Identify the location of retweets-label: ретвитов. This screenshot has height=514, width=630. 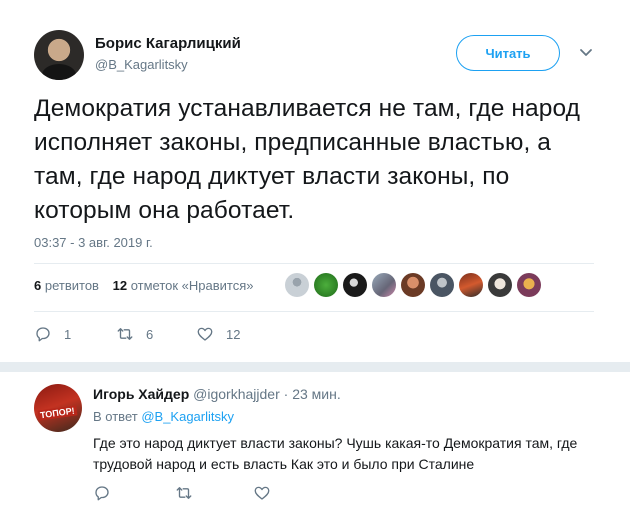
(71, 285).